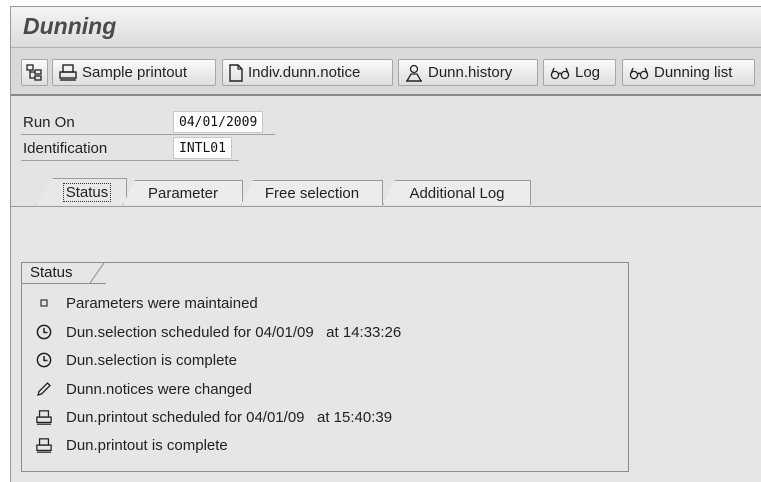 The width and height of the screenshot is (761, 482). I want to click on tab-additional-log-label: Additional Log, so click(457, 193).